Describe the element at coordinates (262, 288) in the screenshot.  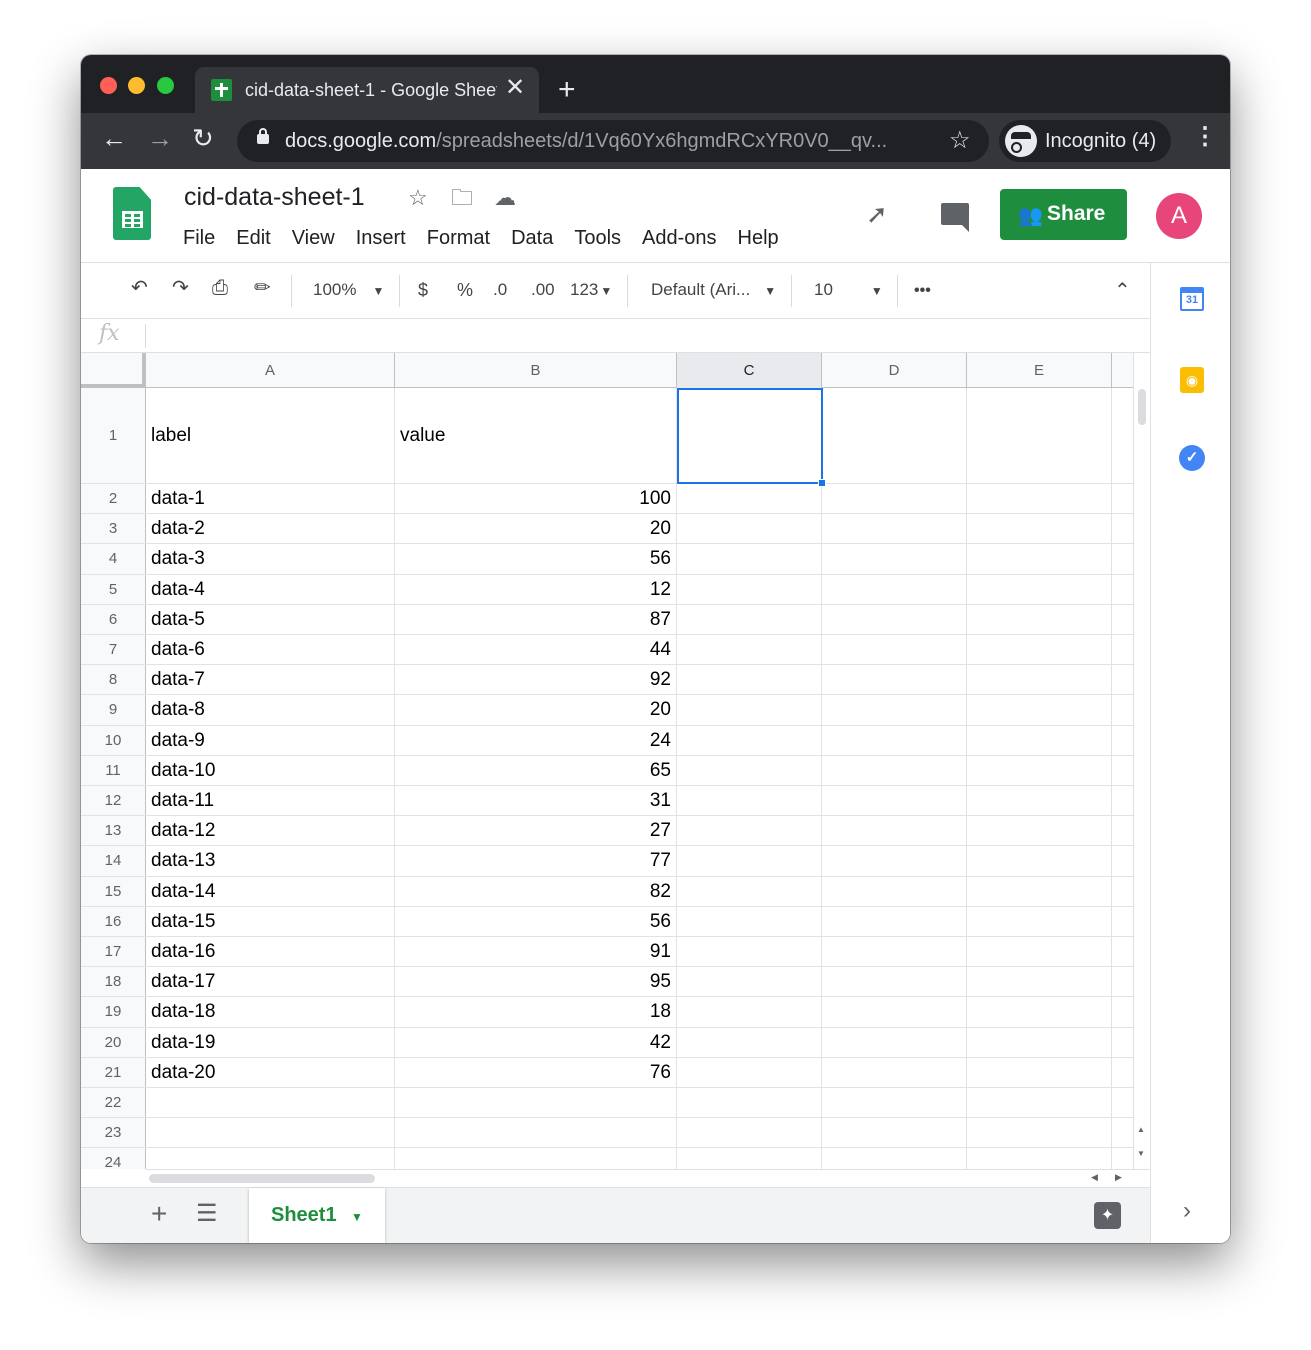
I see `paint-format-icon: ✏` at that location.